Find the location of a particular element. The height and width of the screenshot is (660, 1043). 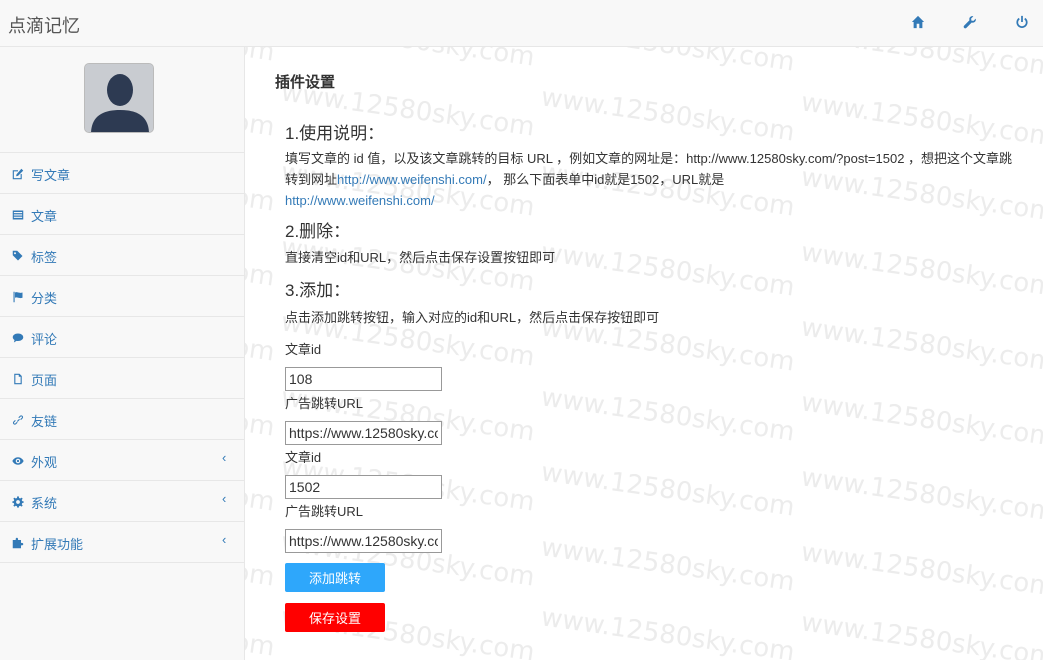

sidebar-item-appearance: 外观 ‹ is located at coordinates (122, 460).